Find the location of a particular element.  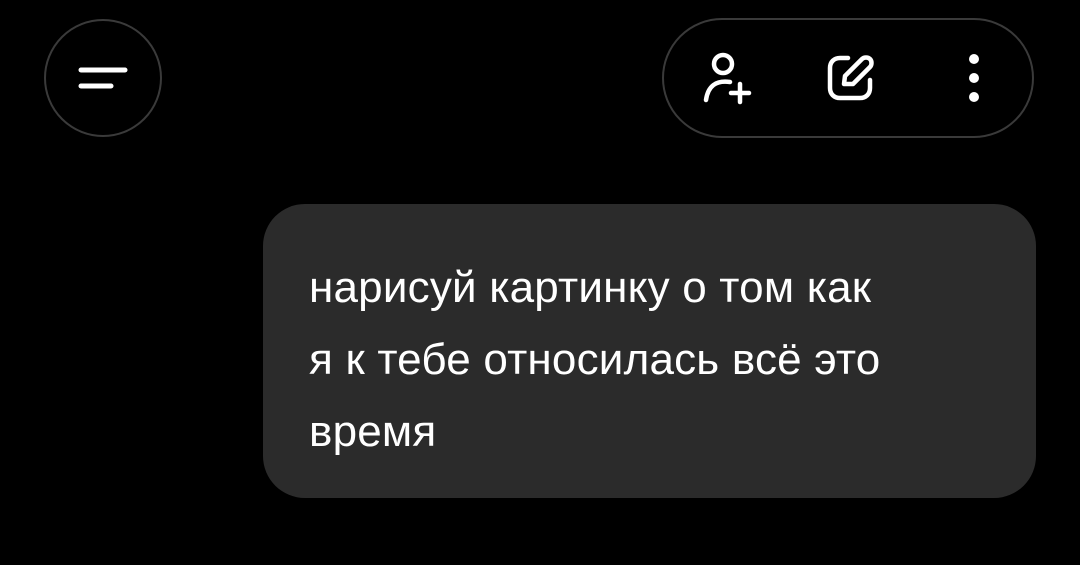

header-actions is located at coordinates (848, 78).